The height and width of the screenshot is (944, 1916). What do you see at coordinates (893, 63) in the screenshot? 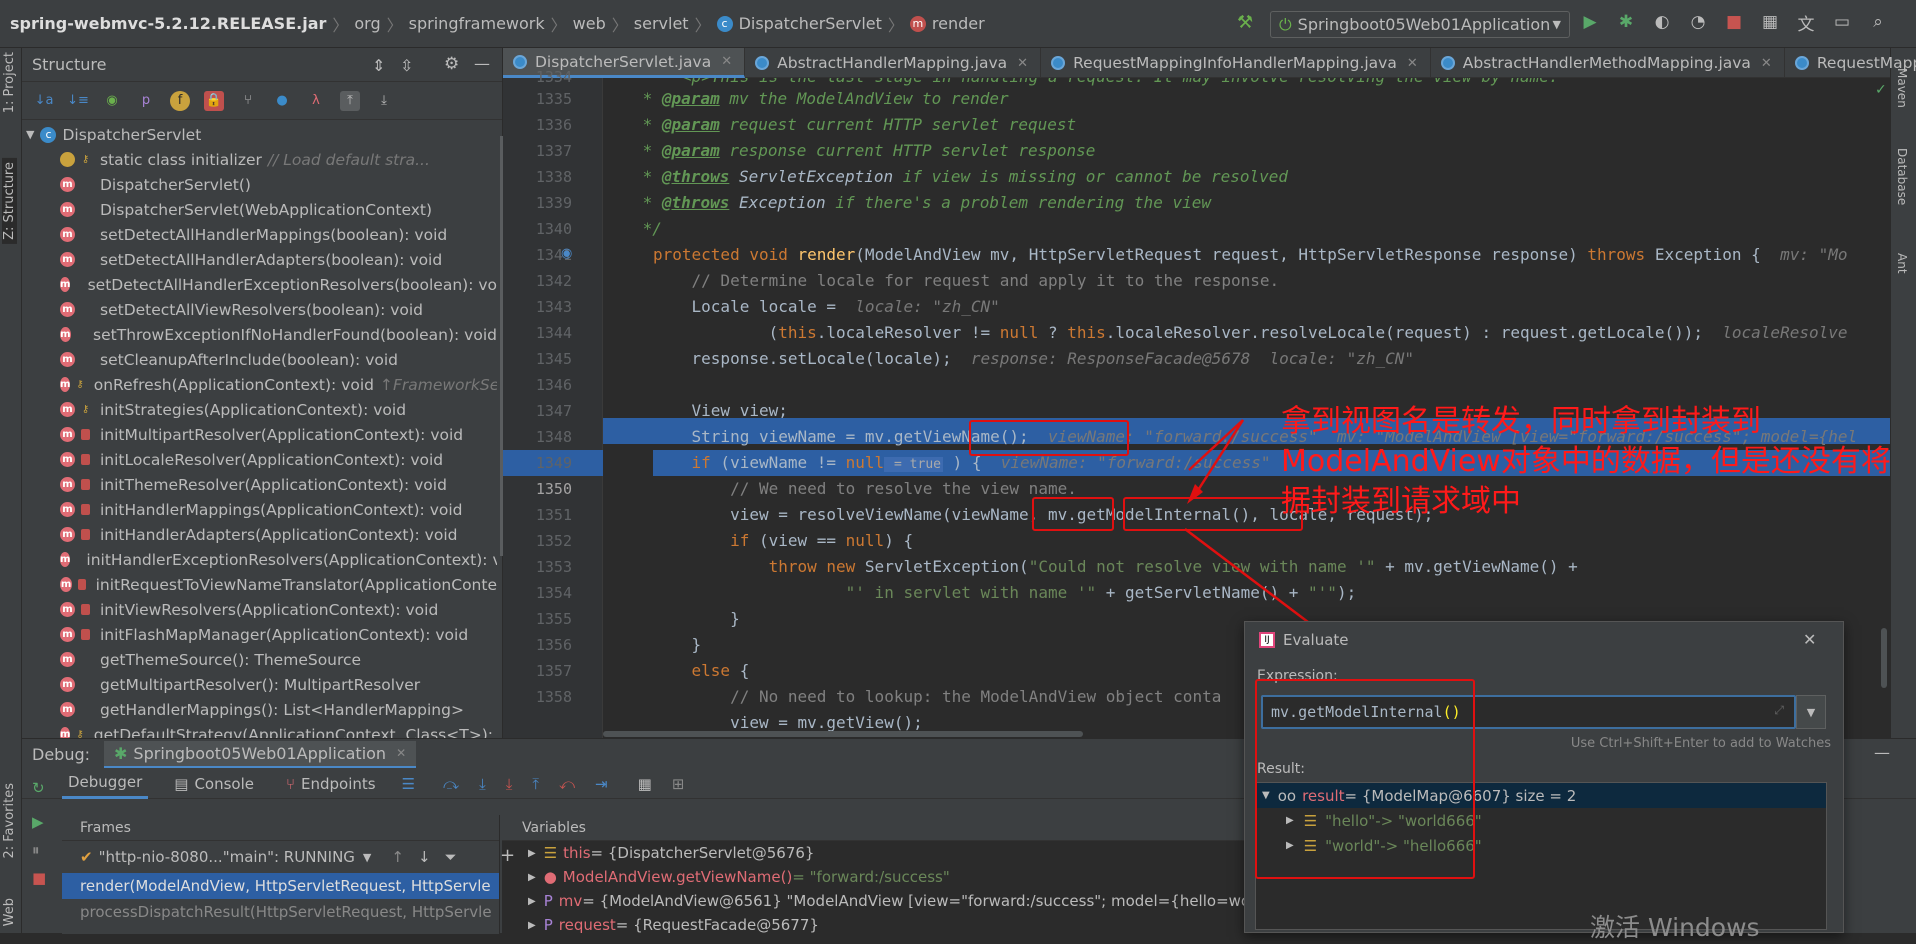
I see `tab-abstracthandlermapping: AbstractHandlerMapping.java ✕` at bounding box center [893, 63].